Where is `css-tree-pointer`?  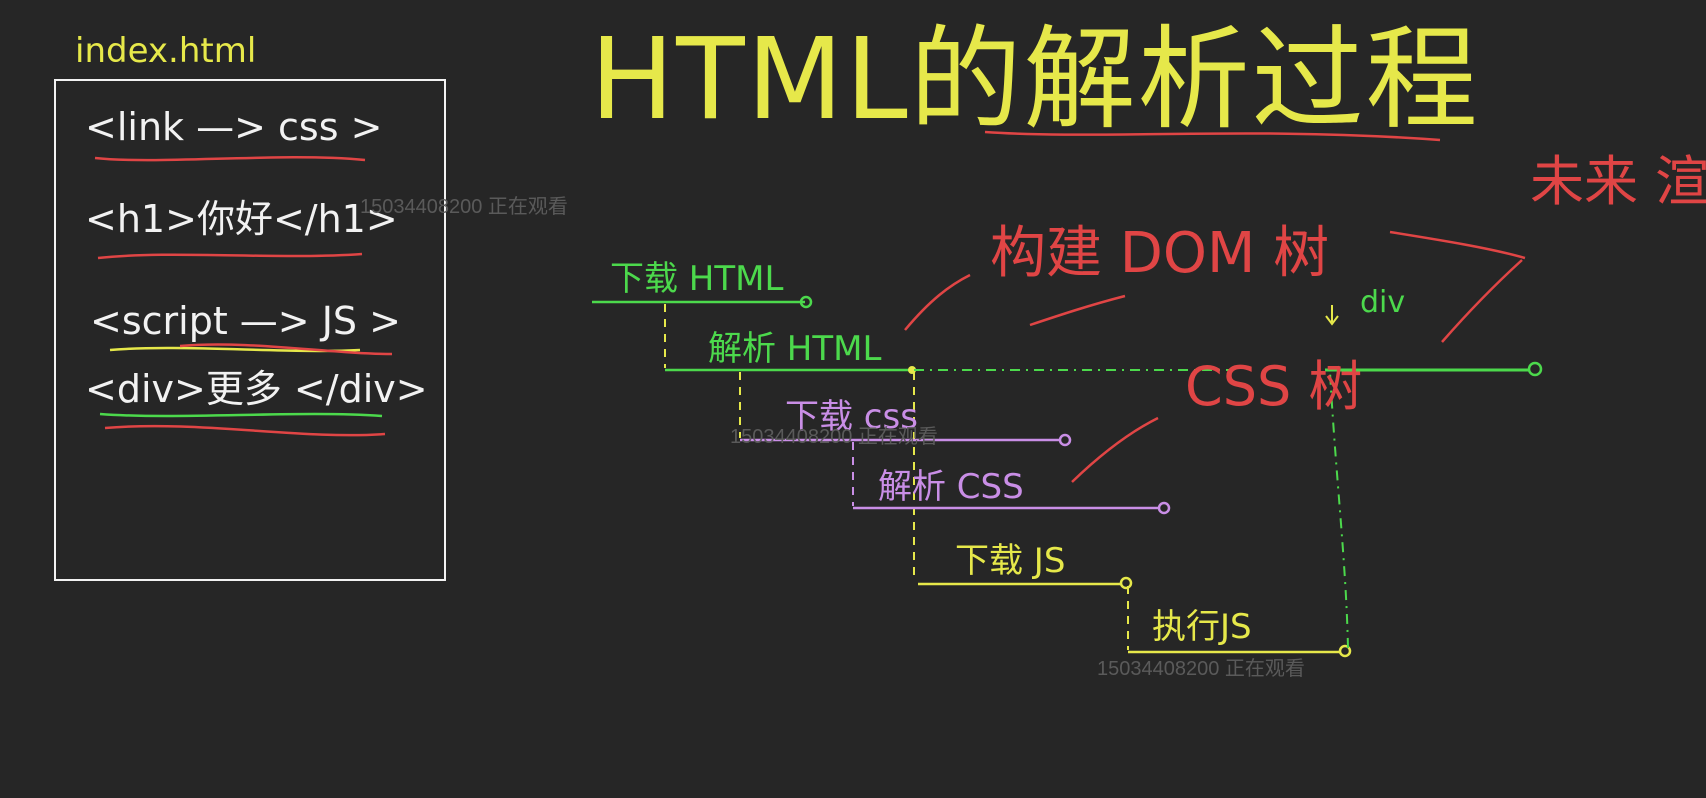 css-tree-pointer is located at coordinates (1115, 449).